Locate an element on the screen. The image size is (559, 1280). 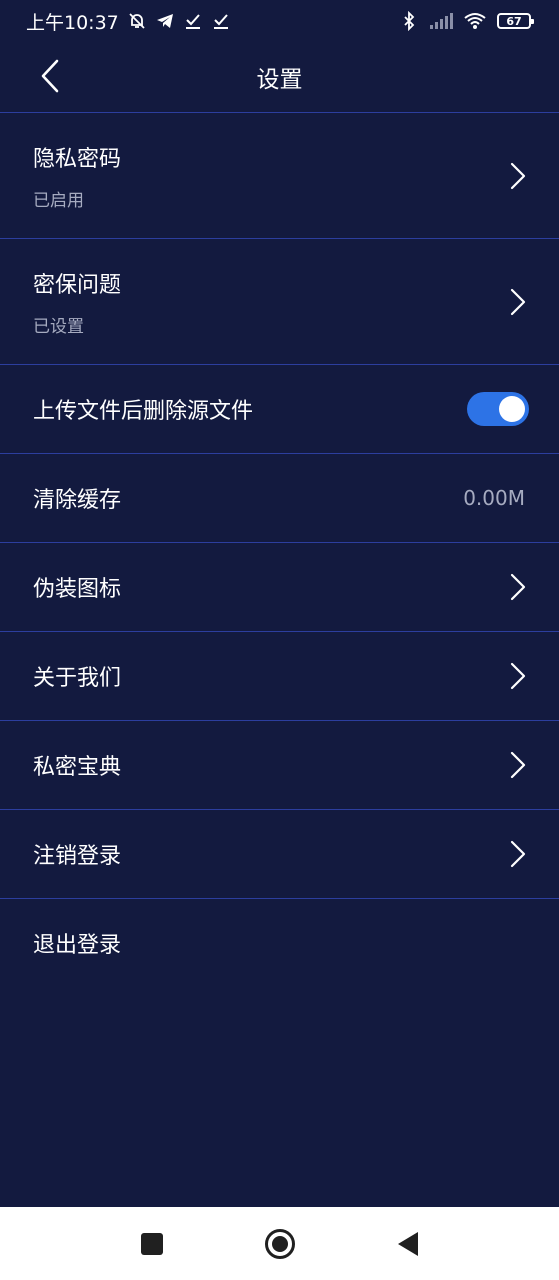
disguise-icon-title: 伪装图标 is located at coordinates (77, 589).